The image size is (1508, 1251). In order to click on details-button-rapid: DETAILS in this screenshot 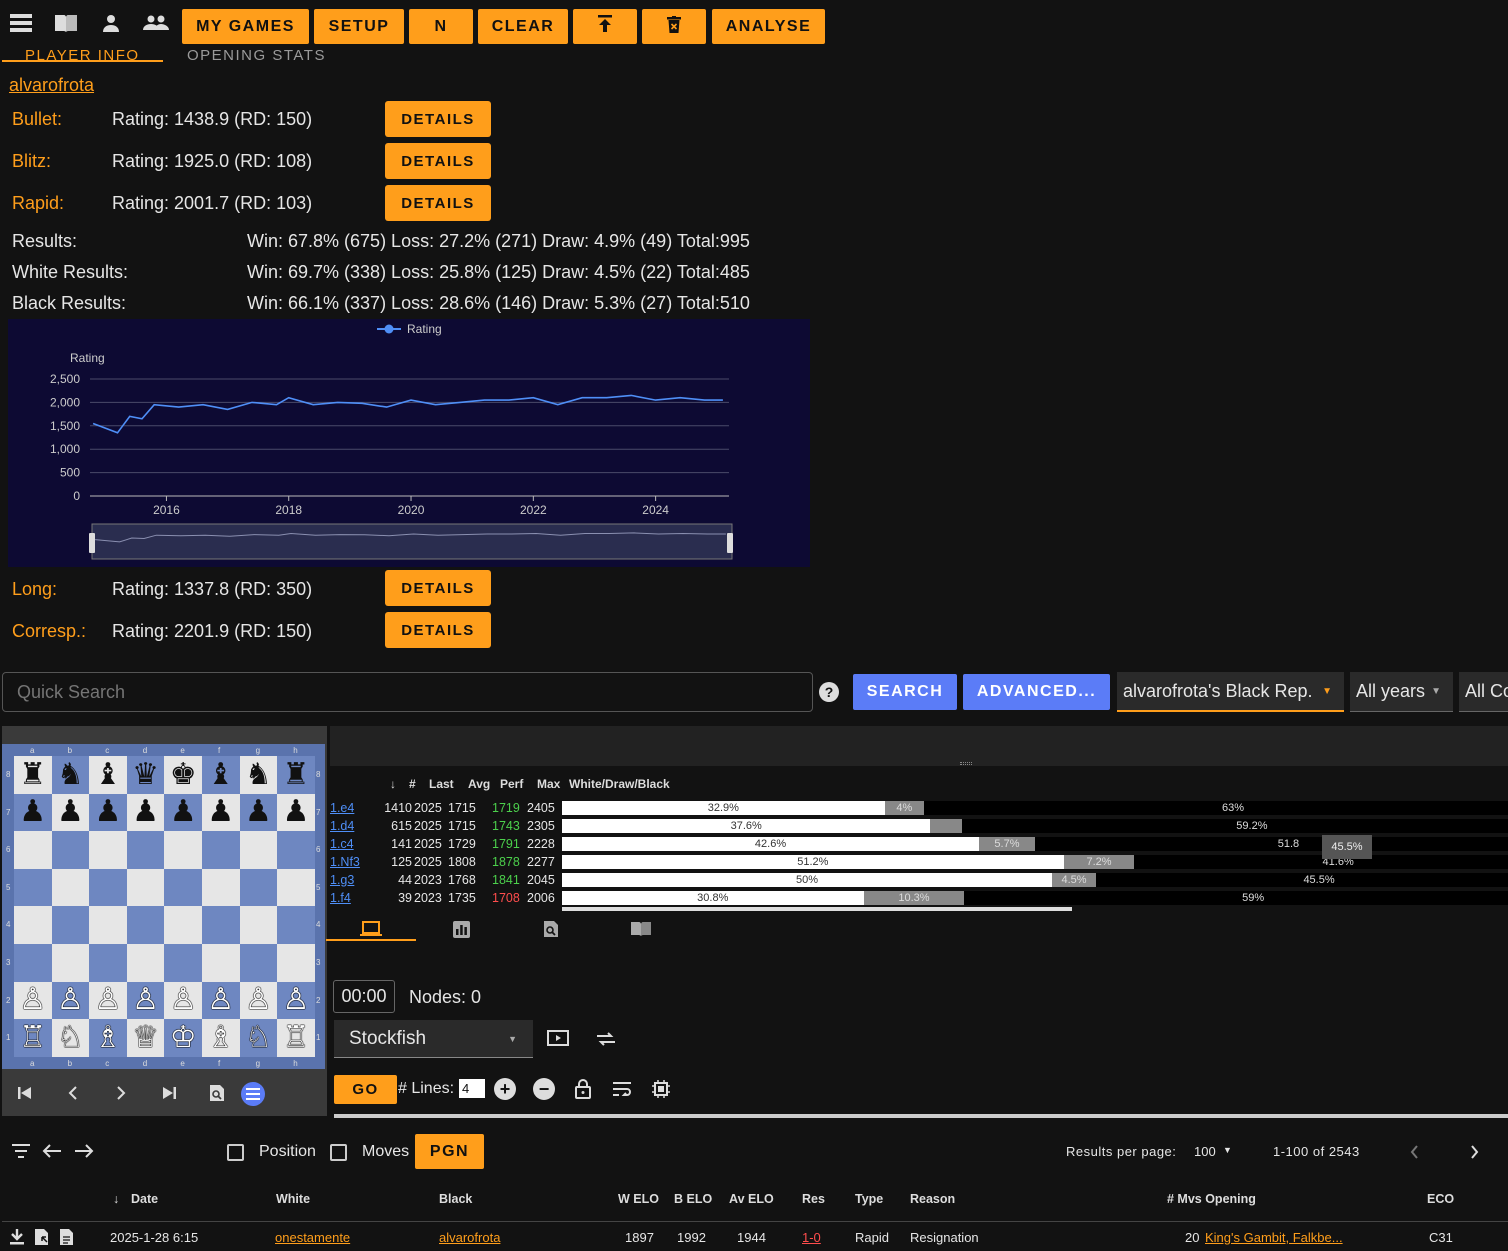, I will do `click(438, 203)`.